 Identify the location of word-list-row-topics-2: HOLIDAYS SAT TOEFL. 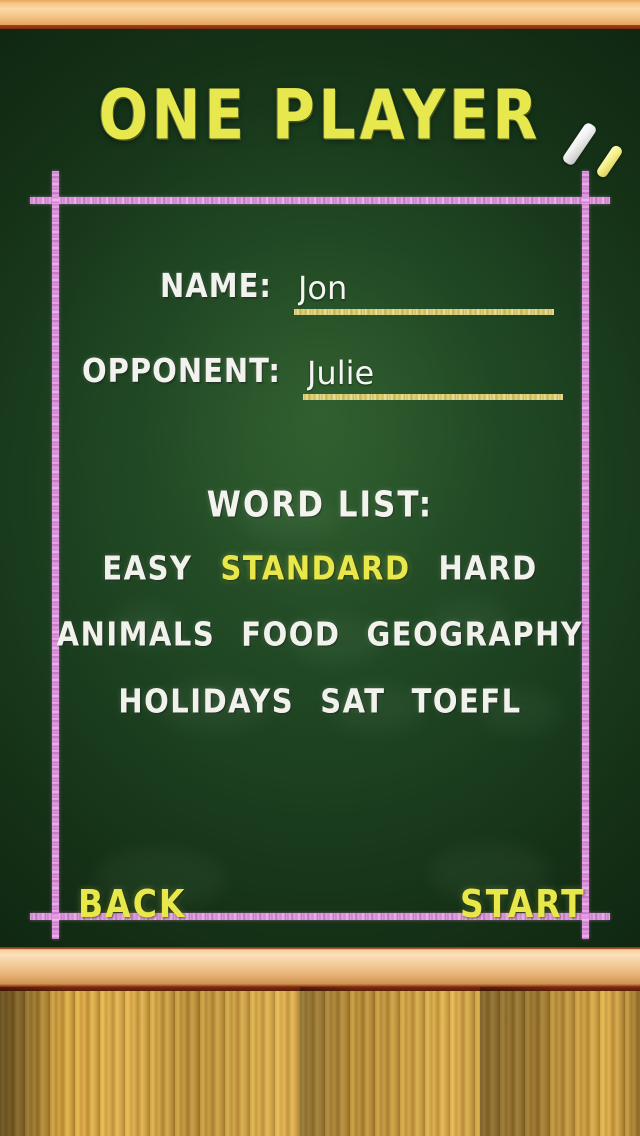
(320, 701).